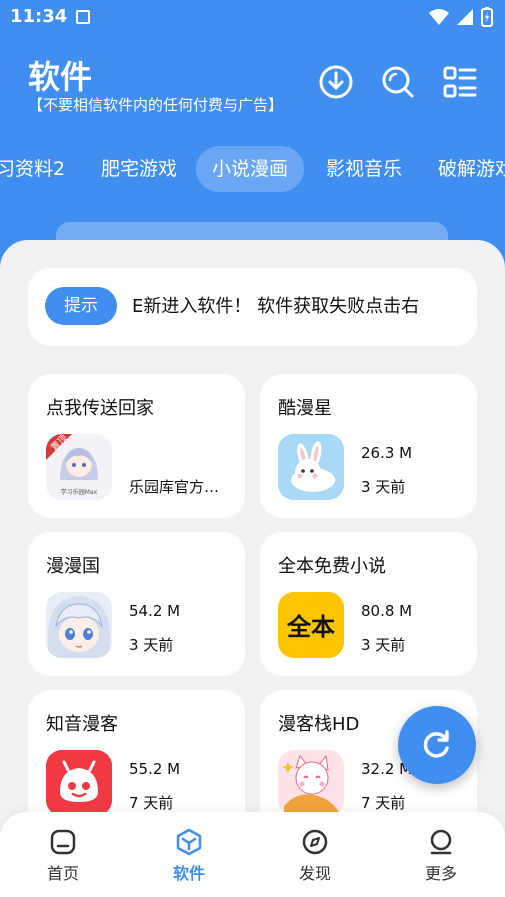 Image resolution: width=505 pixels, height=897 pixels. What do you see at coordinates (276, 306) in the screenshot?
I see `notice-text: E新进入软件！ 软件获取失败点击右` at bounding box center [276, 306].